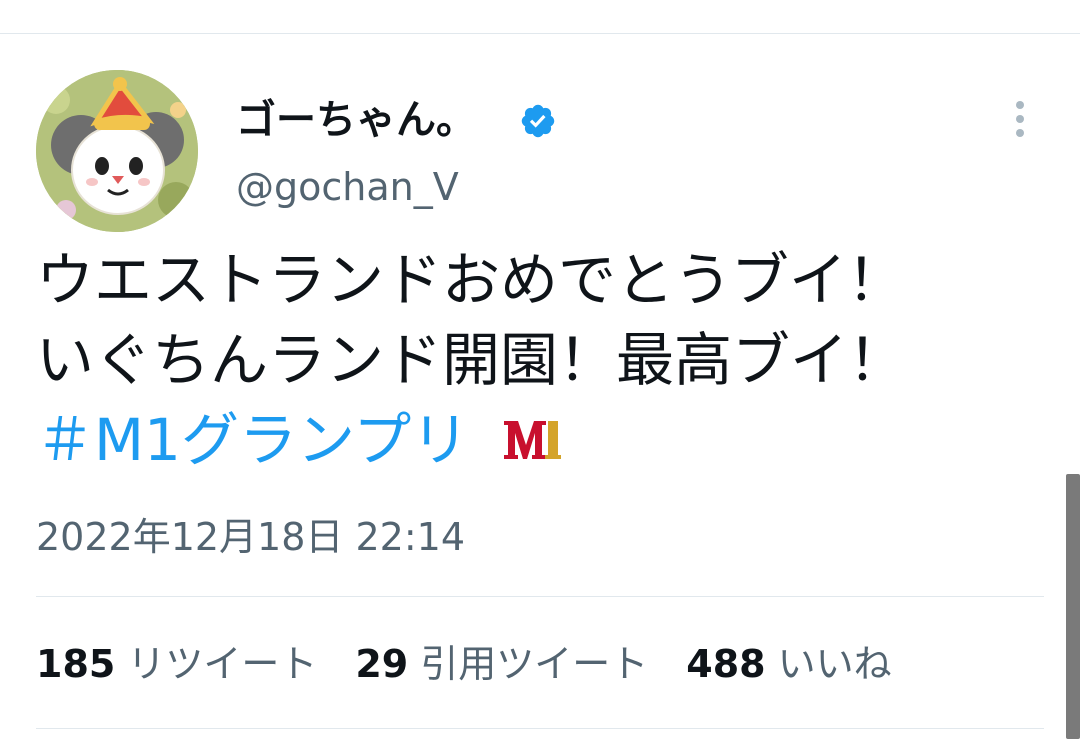  I want to click on hashtag-link: ＃M1グランプリ, so click(252, 440).